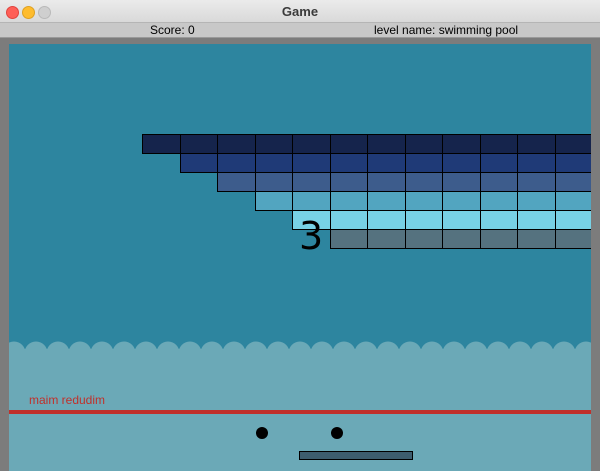  What do you see at coordinates (300, 347) in the screenshot?
I see `water-waves` at bounding box center [300, 347].